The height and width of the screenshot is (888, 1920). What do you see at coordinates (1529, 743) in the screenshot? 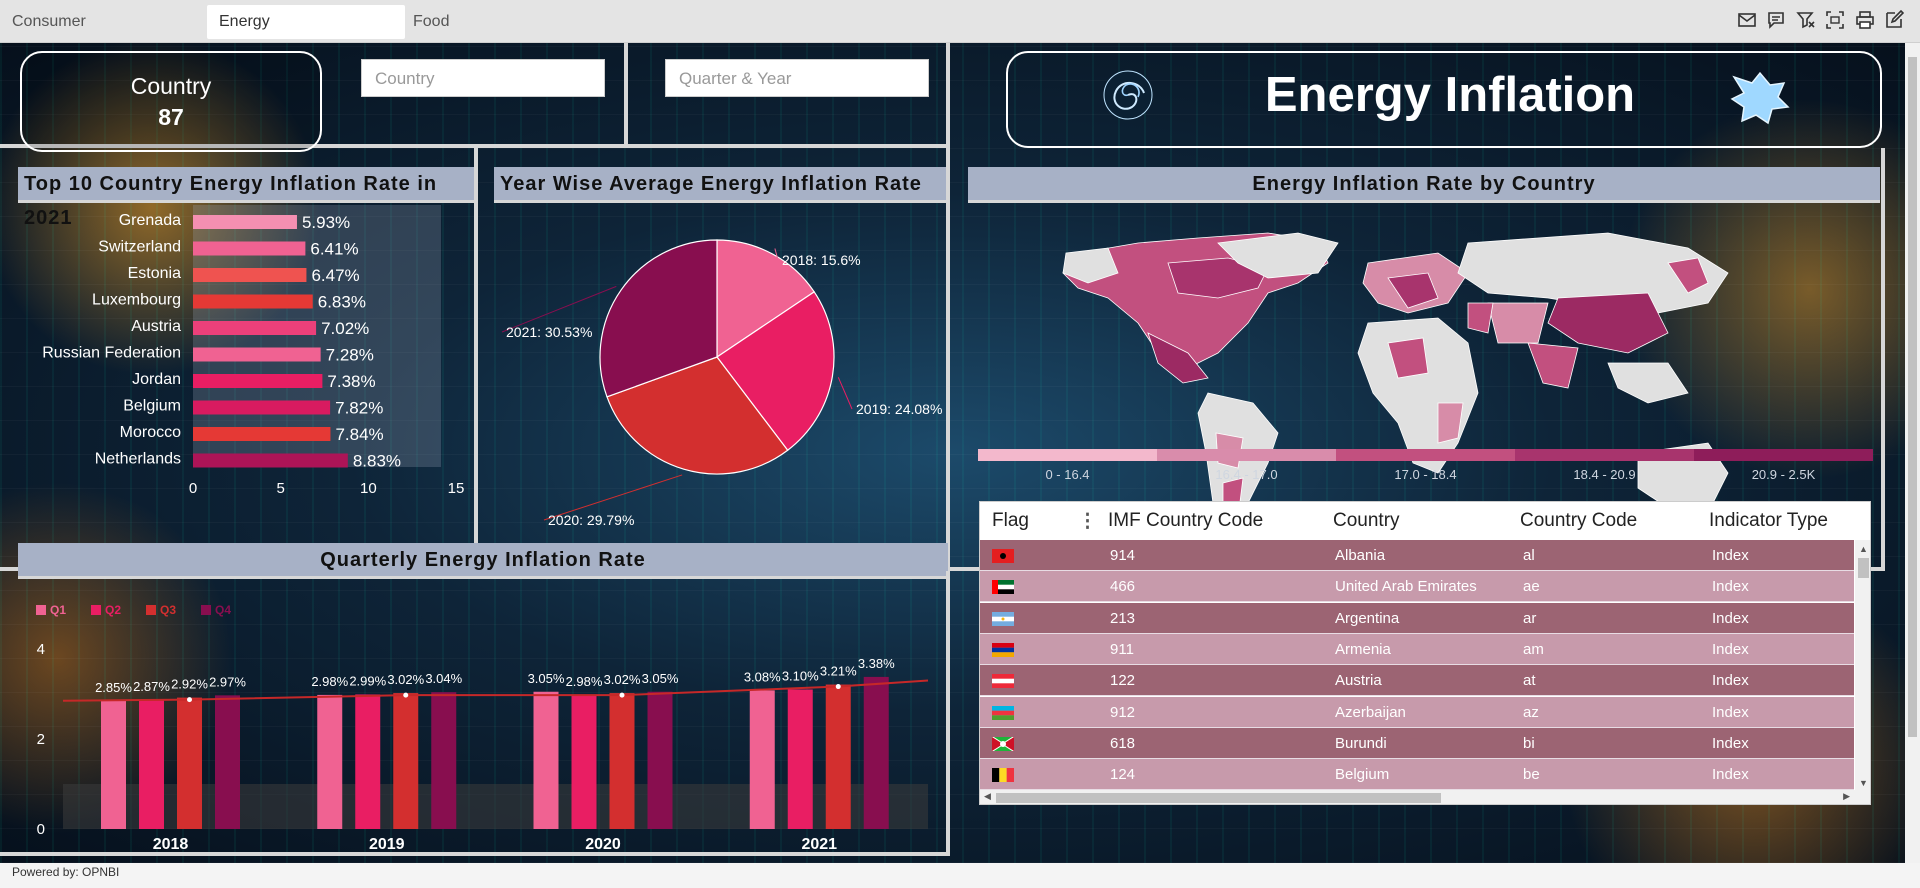
I see `cell-country-code: bi` at bounding box center [1529, 743].